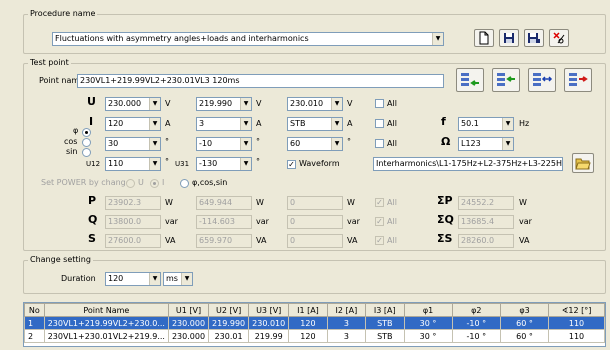 This screenshot has width=610, height=350. Describe the element at coordinates (379, 123) in the screenshot. I see `i-all-checkbox` at that location.